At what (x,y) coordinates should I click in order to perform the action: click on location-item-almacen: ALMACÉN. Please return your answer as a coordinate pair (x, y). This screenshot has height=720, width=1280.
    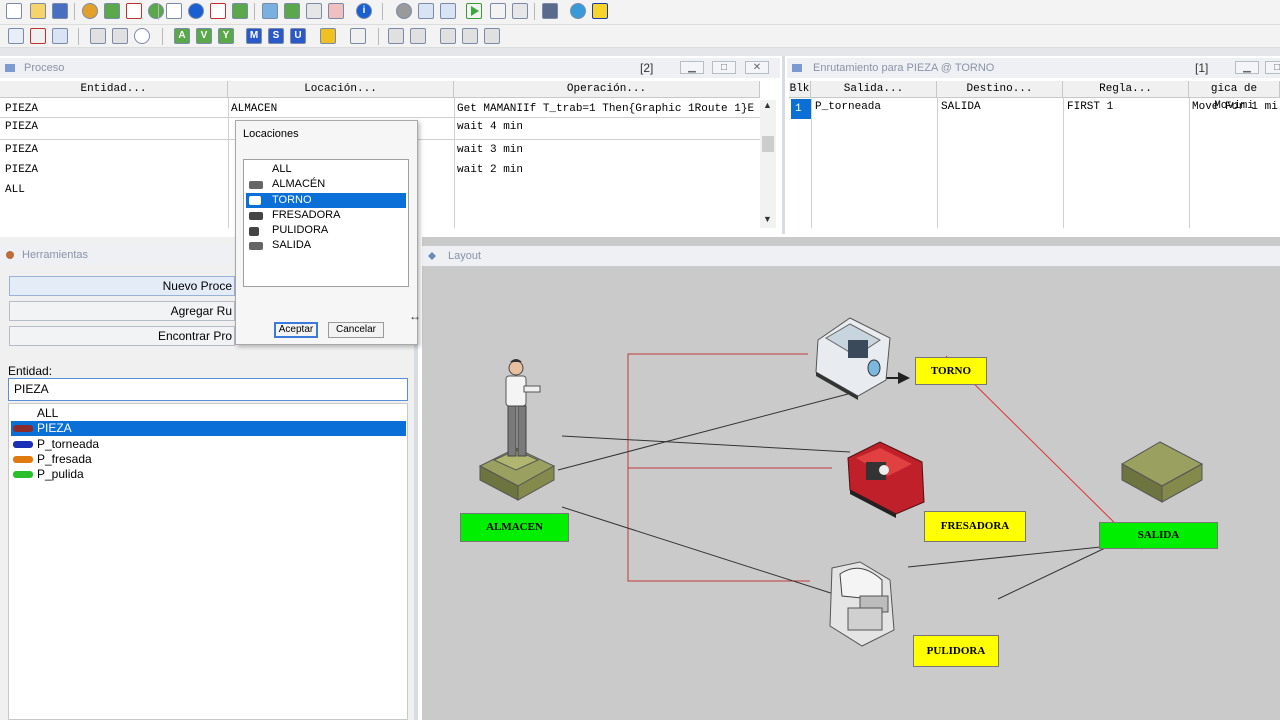
    Looking at the image, I should click on (298, 184).